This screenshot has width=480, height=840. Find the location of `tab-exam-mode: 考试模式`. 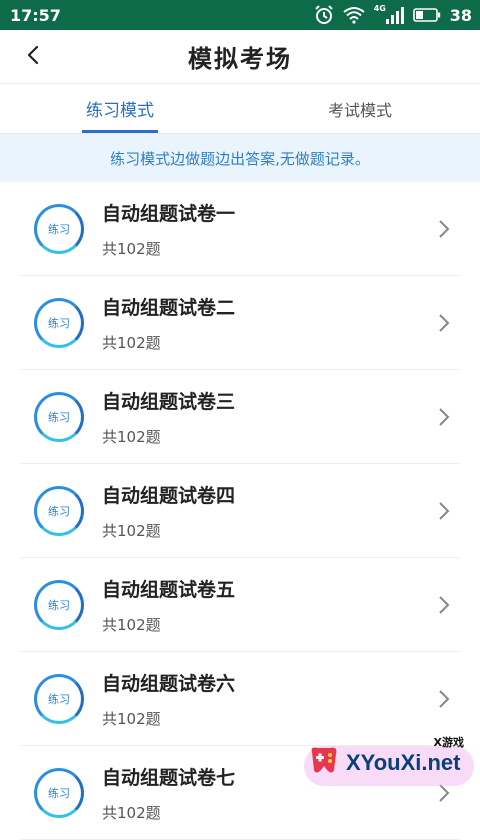

tab-exam-mode: 考试模式 is located at coordinates (360, 108).